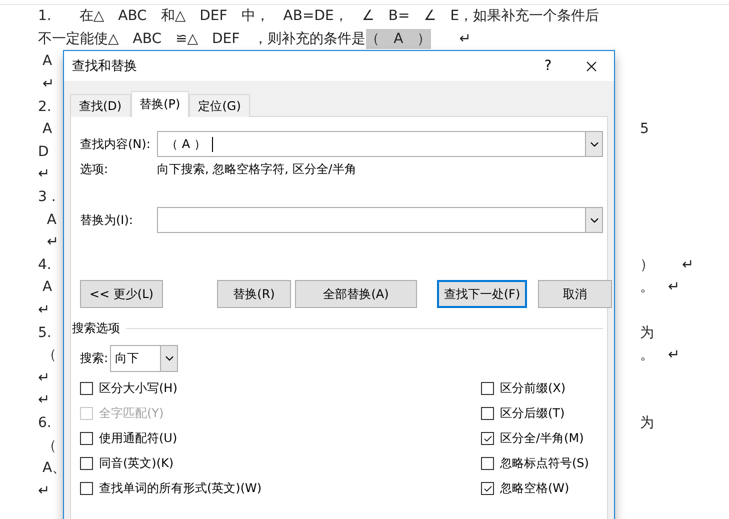 The image size is (729, 519). What do you see at coordinates (144, 358) in the screenshot?
I see `search-direction-select: 向下` at bounding box center [144, 358].